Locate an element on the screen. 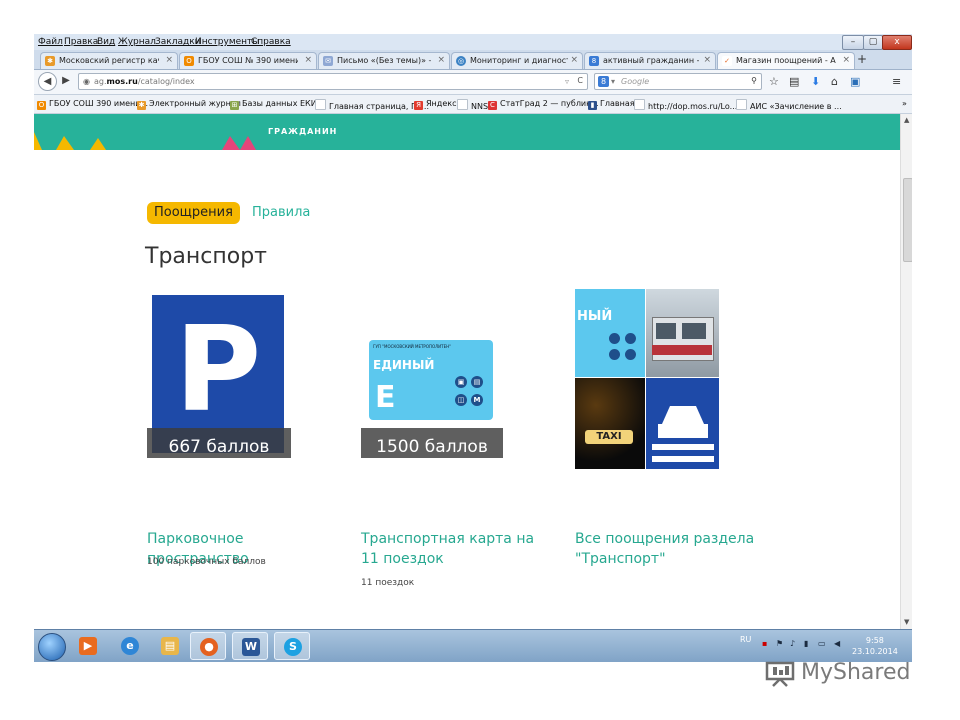  bookmark-yandex: Я Яндекс is located at coordinates (435, 104).